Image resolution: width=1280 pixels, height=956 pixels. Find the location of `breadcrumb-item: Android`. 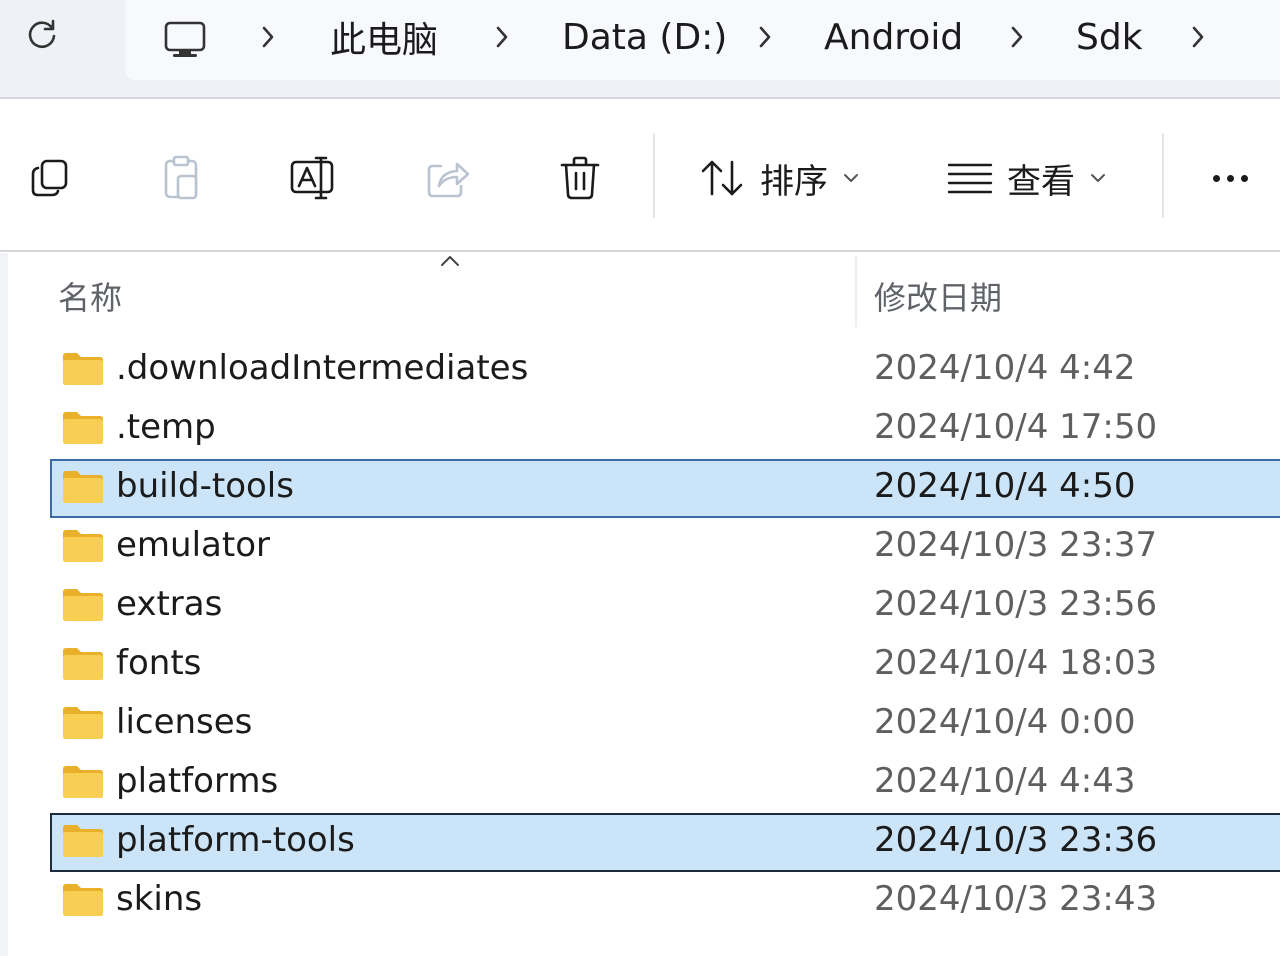

breadcrumb-item: Android is located at coordinates (893, 37).